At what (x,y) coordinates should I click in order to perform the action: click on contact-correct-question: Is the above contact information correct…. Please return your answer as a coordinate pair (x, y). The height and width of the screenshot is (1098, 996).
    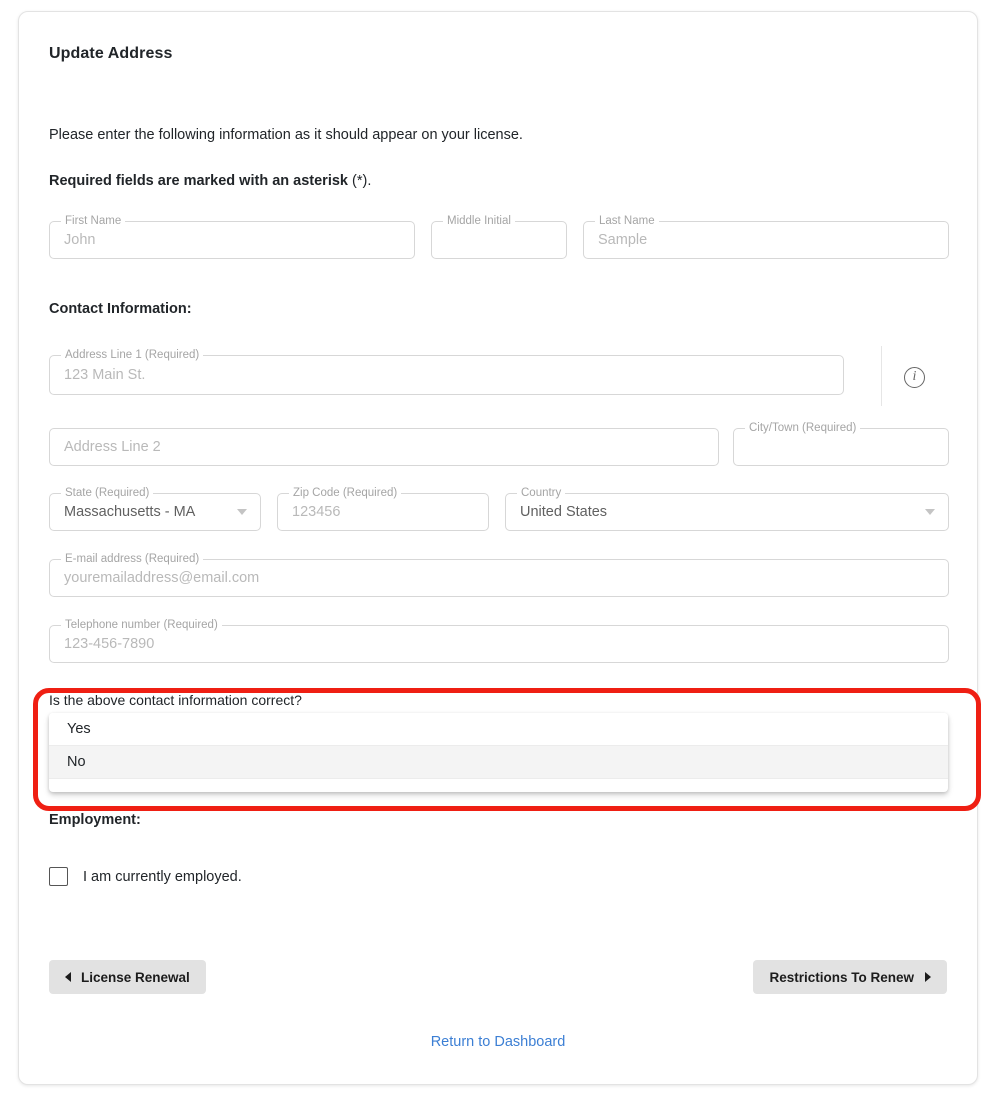
    Looking at the image, I should click on (175, 700).